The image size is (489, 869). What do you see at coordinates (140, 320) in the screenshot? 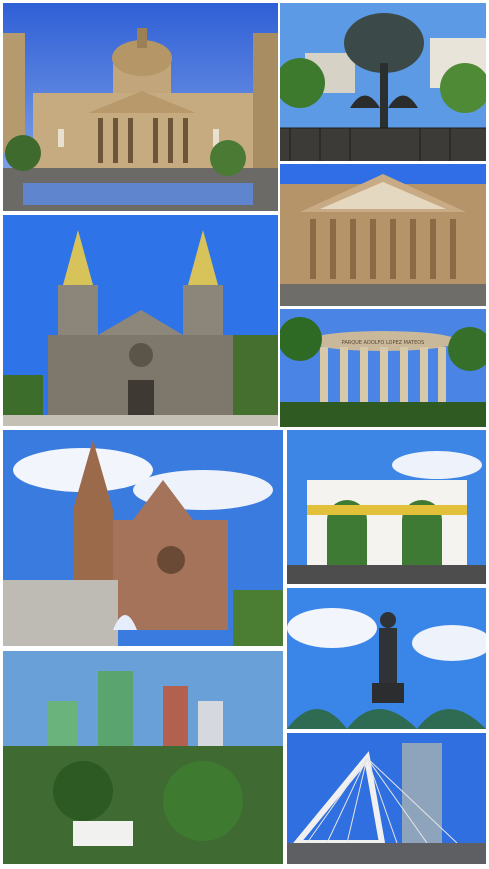
I see `photo-cathedral-towers` at bounding box center [140, 320].